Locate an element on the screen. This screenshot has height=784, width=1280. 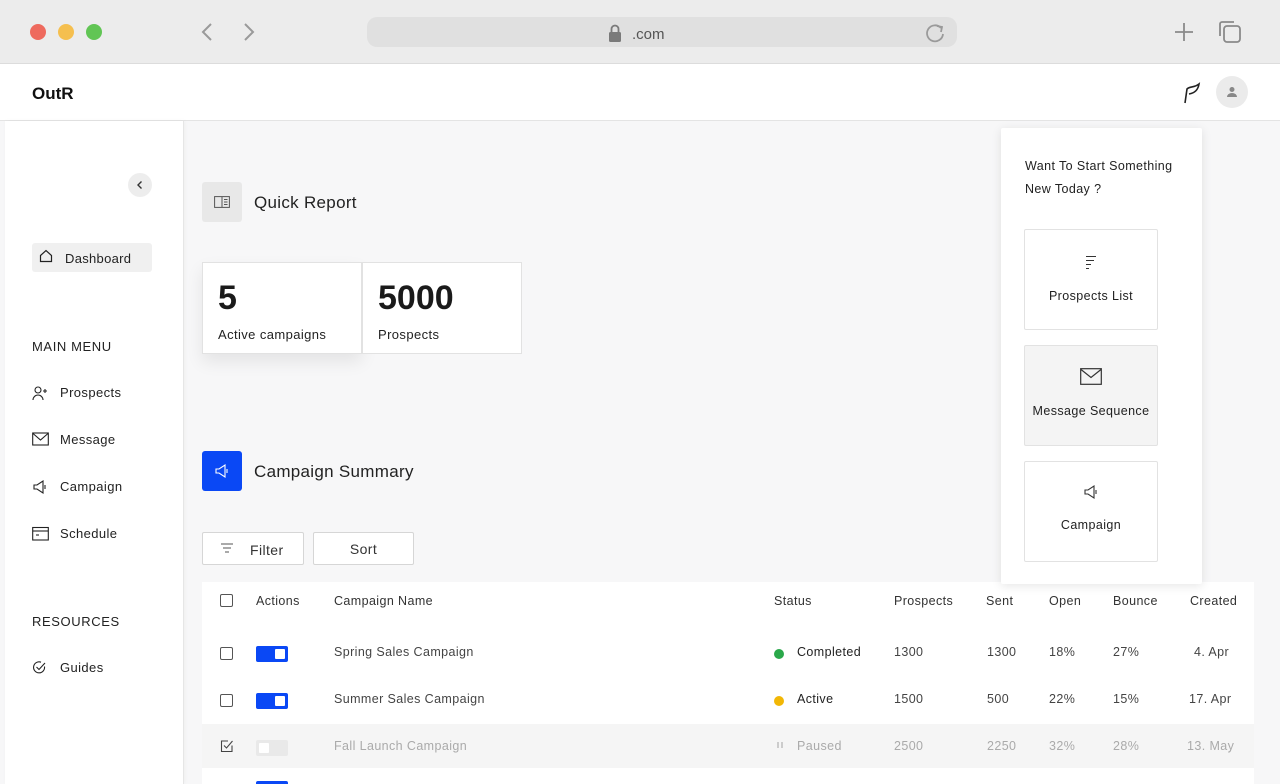
sidebar-item-schedule: Schedule is located at coordinates (102, 534).